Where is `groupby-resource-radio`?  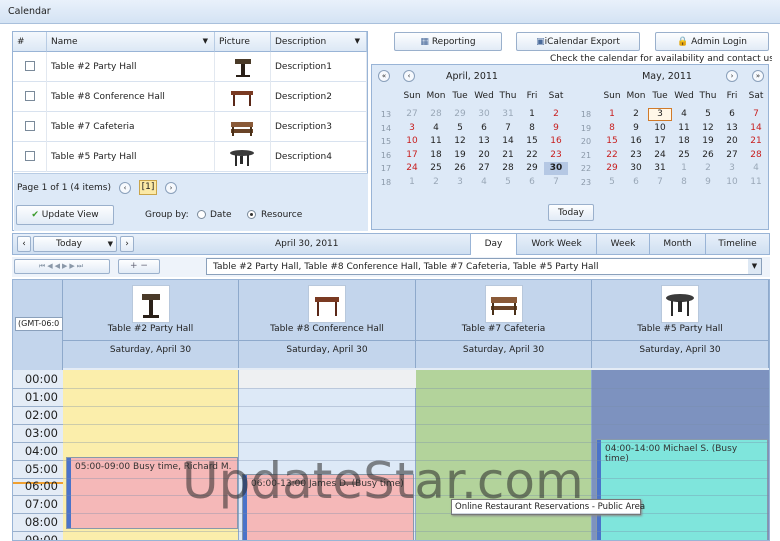
groupby-resource-radio is located at coordinates (251, 214).